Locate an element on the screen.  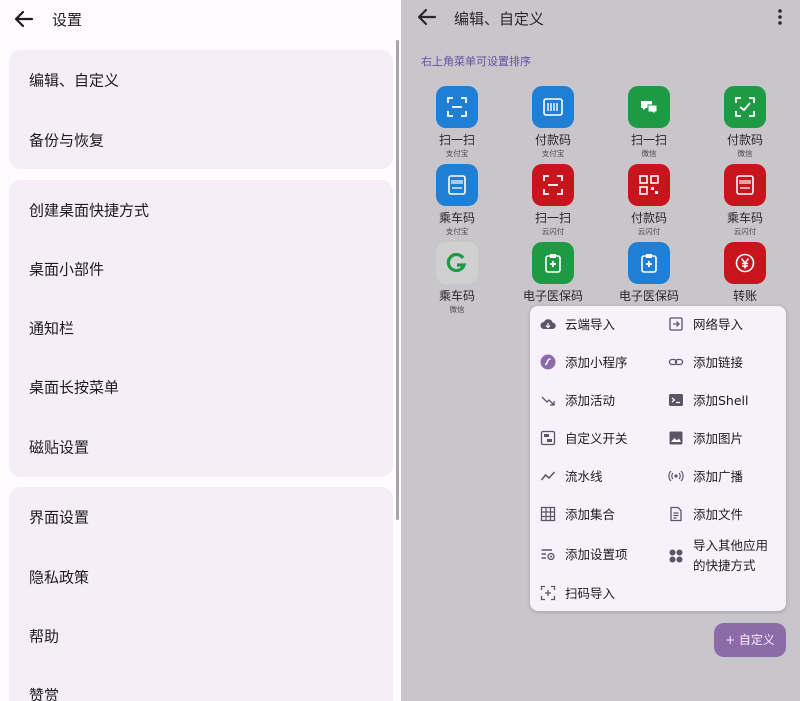
scan-icon is located at coordinates (457, 107).